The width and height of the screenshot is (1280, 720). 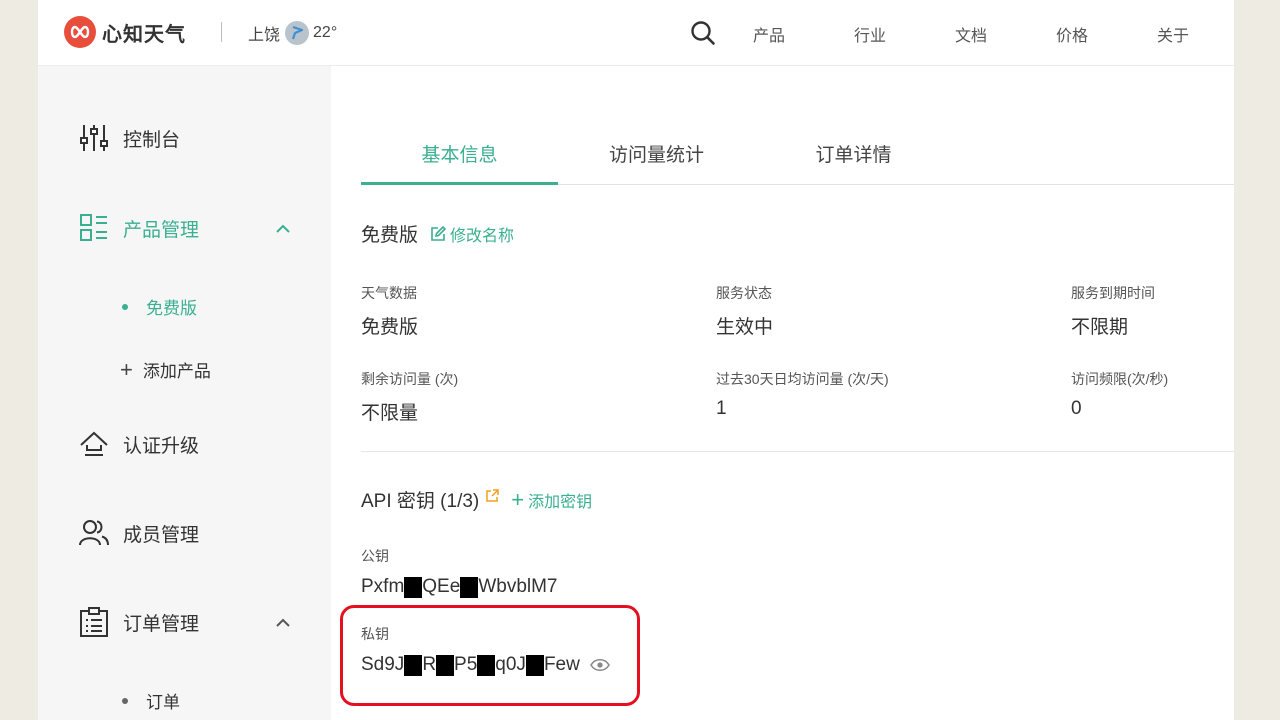 What do you see at coordinates (93, 227) in the screenshot?
I see `grid-list-icon` at bounding box center [93, 227].